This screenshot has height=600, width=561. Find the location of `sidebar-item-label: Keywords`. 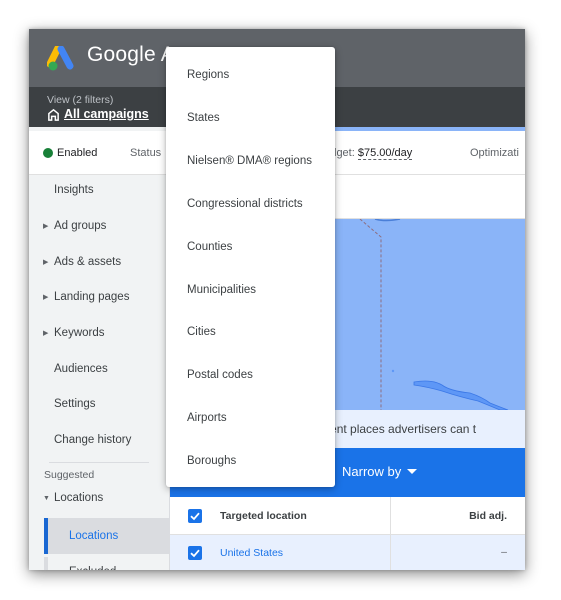

sidebar-item-label: Keywords is located at coordinates (79, 333).